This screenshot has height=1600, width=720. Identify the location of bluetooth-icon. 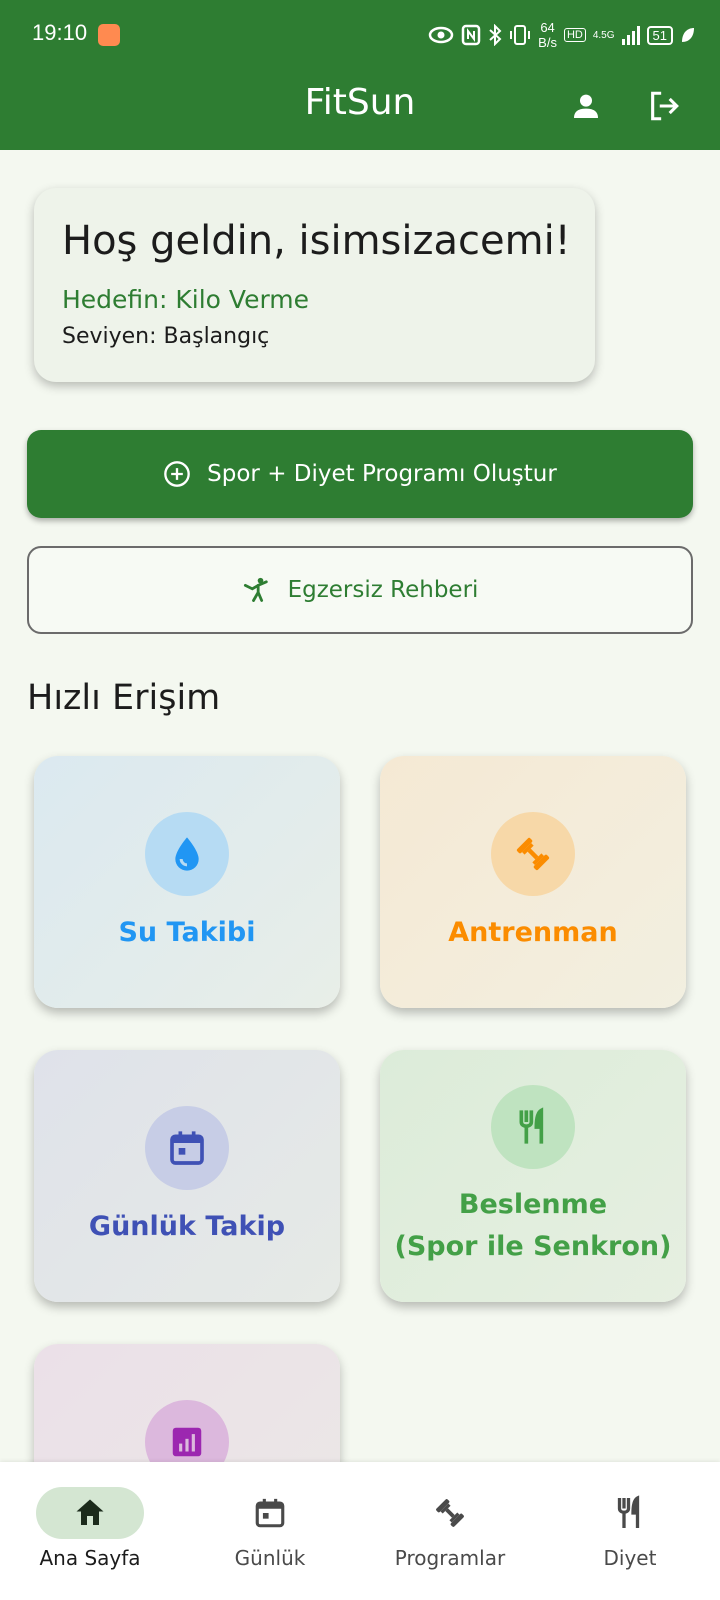
(495, 35).